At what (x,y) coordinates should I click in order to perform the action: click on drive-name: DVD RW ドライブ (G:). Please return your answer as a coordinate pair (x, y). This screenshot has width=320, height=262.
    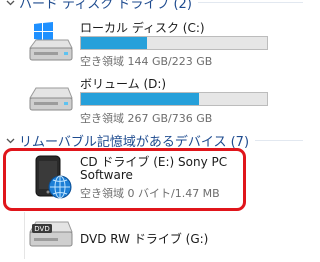
    Looking at the image, I should click on (144, 239).